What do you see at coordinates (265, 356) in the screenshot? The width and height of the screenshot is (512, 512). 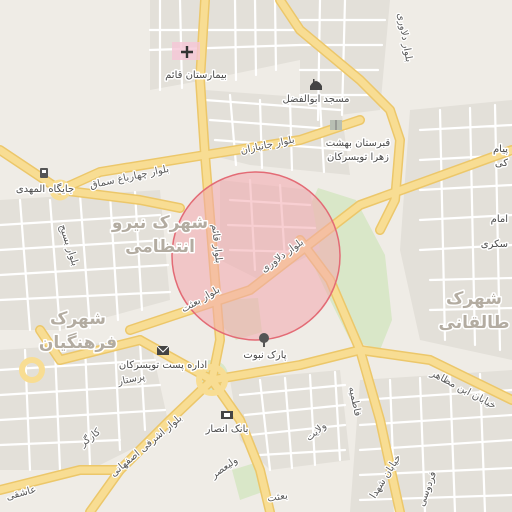 I see `poi-label-park: پارک نبوت` at bounding box center [265, 356].